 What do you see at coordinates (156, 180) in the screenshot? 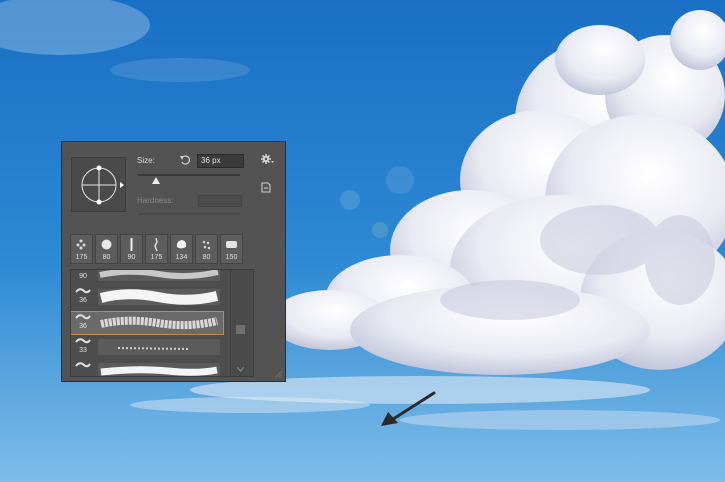
I see `size-slider-thumb` at bounding box center [156, 180].